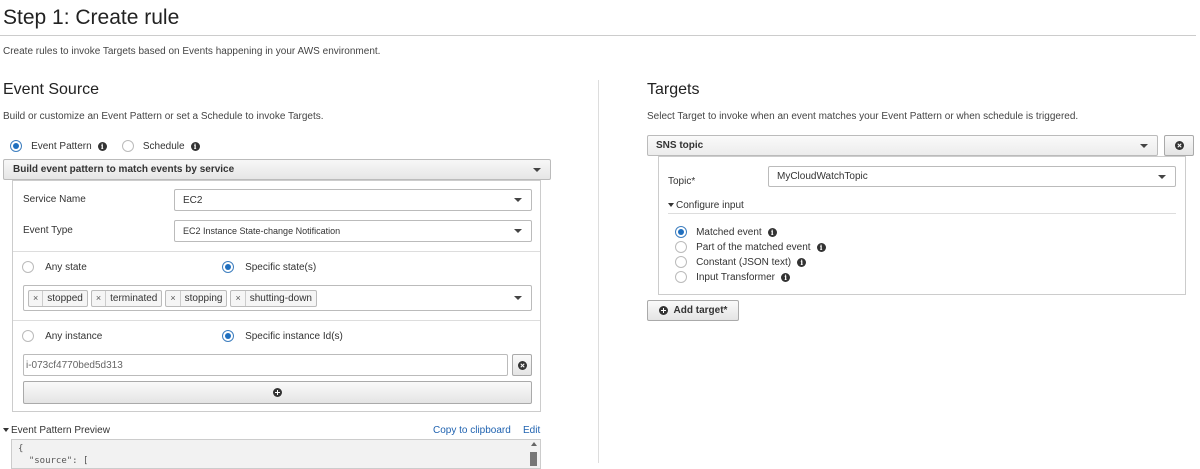 This screenshot has height=469, width=1200. Describe the element at coordinates (54, 199) in the screenshot. I see `service-name-label: Service Name` at that location.